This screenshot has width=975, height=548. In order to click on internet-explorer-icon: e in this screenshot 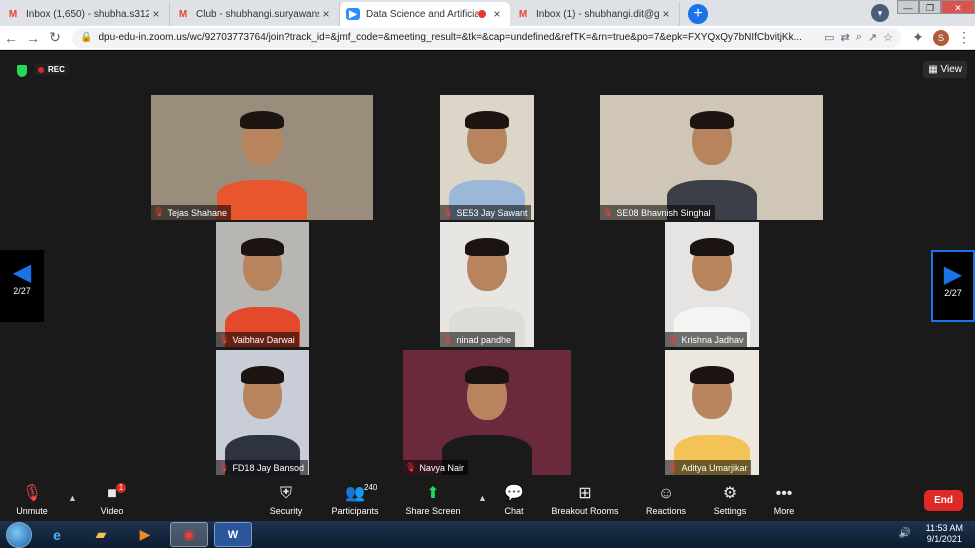, I will do `click(57, 534)`.